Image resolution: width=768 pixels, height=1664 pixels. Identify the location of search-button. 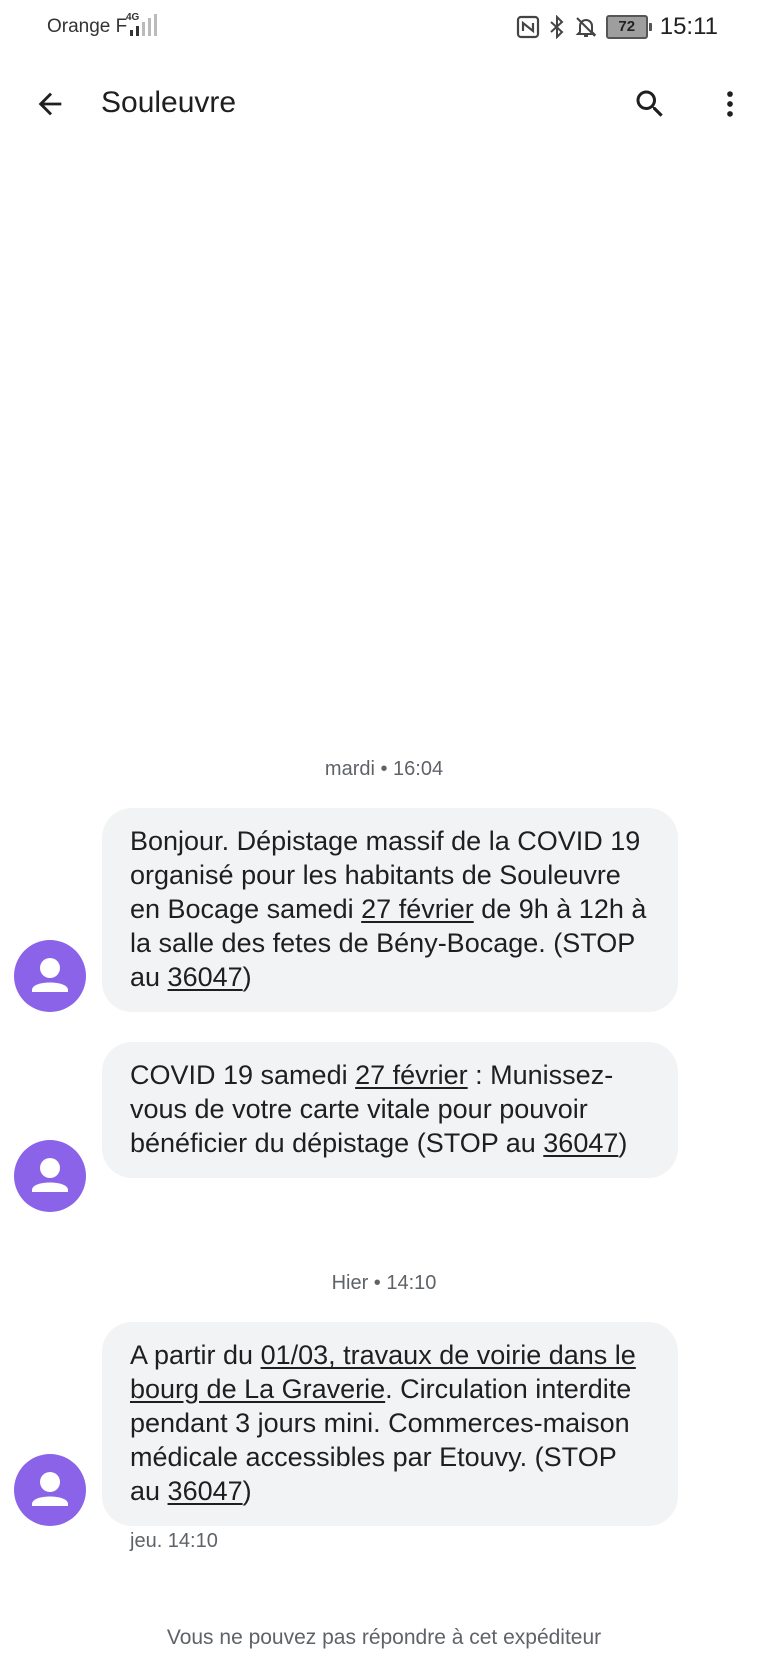
(650, 104).